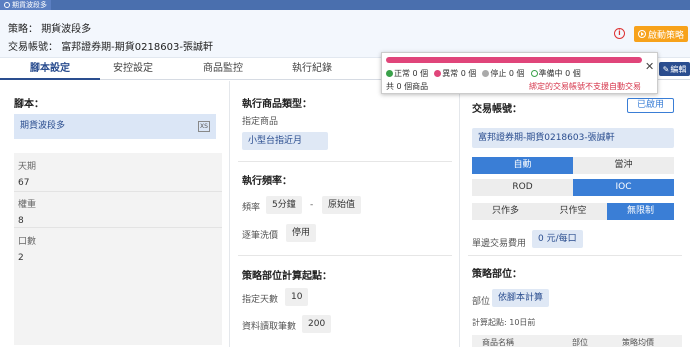  What do you see at coordinates (260, 300) in the screenshot?
I see `days-label: 指定天數` at bounding box center [260, 300].